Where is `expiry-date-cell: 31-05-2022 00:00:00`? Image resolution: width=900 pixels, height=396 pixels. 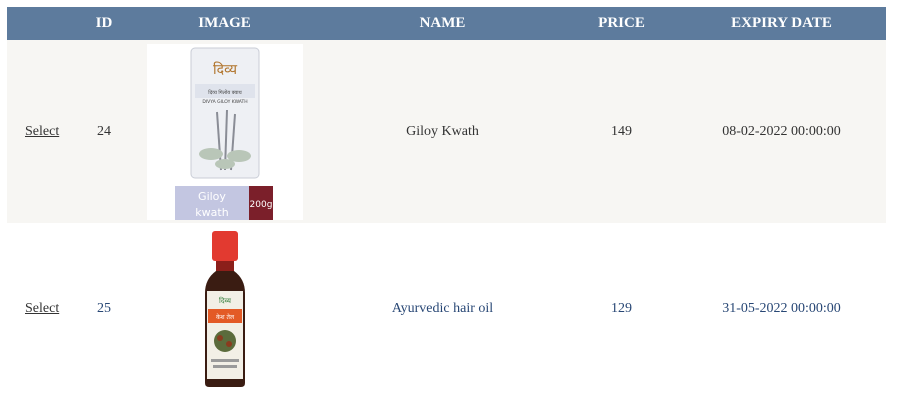
expiry-date-cell: 31-05-2022 00:00:00 is located at coordinates (781, 308).